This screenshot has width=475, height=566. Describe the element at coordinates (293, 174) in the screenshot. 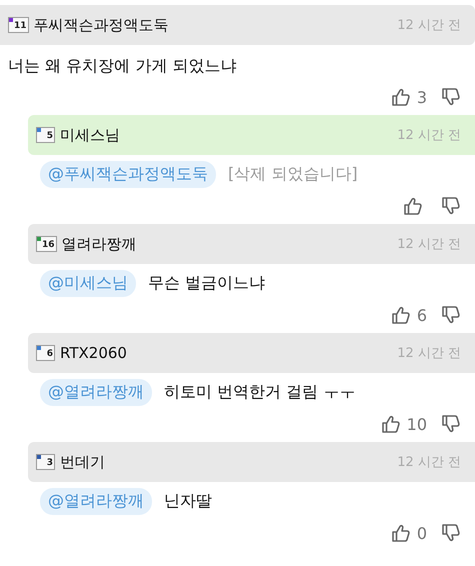

I see `deleted-notice: [삭제 되었습니다]` at that location.